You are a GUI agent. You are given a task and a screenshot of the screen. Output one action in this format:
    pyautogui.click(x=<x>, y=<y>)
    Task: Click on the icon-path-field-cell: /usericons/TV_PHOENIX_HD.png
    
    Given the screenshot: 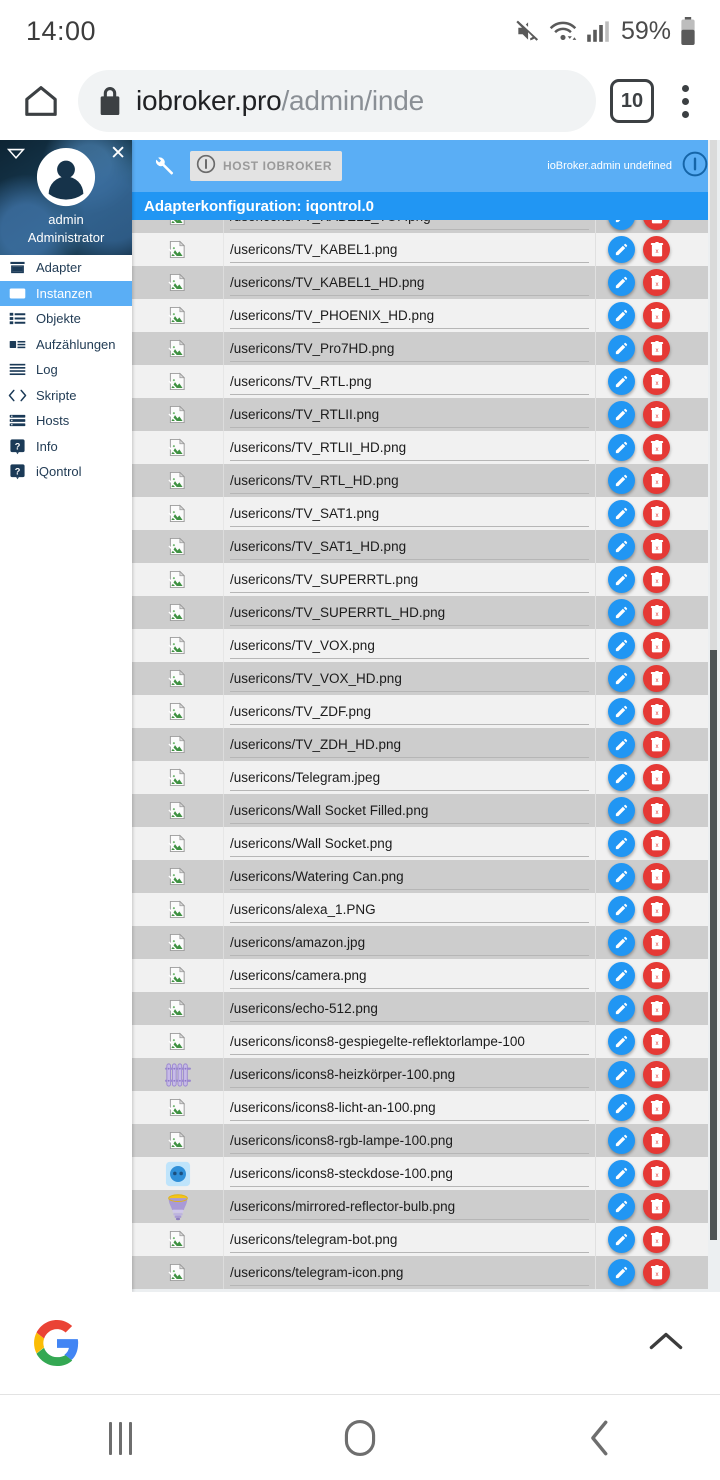 What is the action you would take?
    pyautogui.click(x=410, y=315)
    